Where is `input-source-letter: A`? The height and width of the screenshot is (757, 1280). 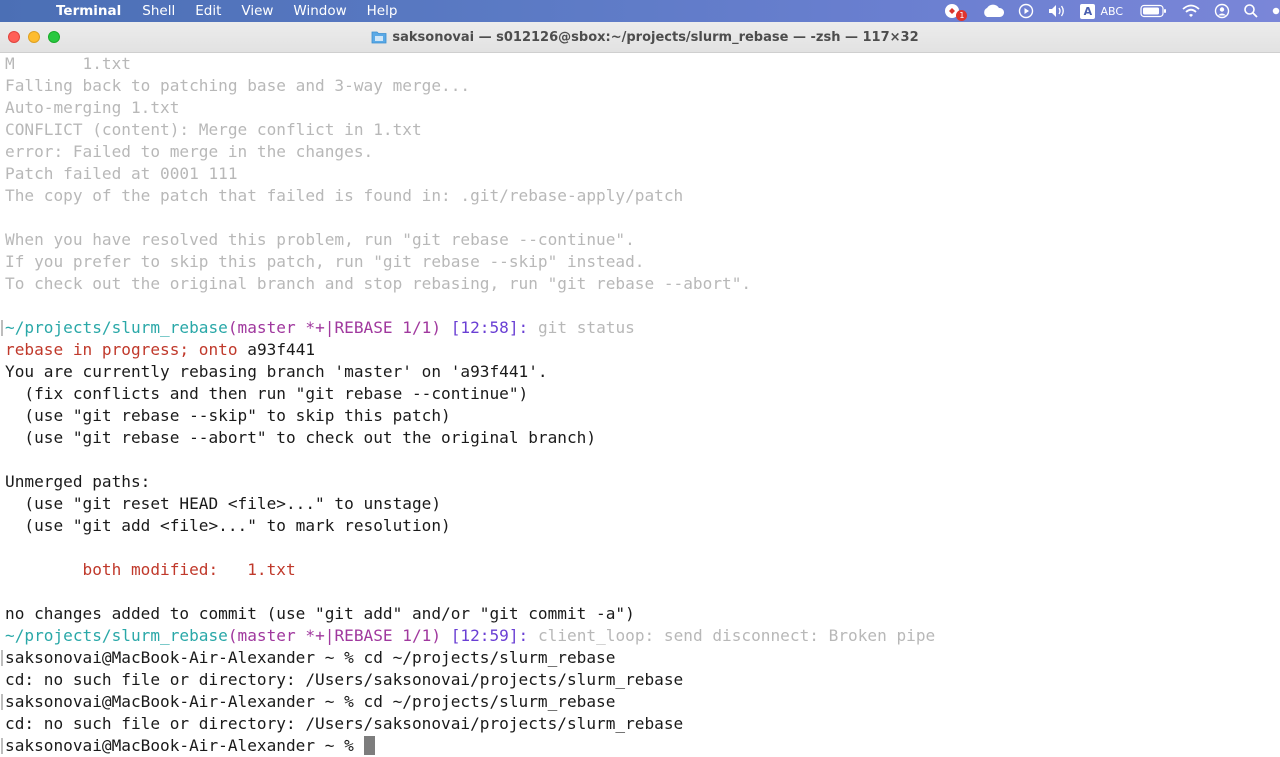
input-source-letter: A is located at coordinates (1088, 11).